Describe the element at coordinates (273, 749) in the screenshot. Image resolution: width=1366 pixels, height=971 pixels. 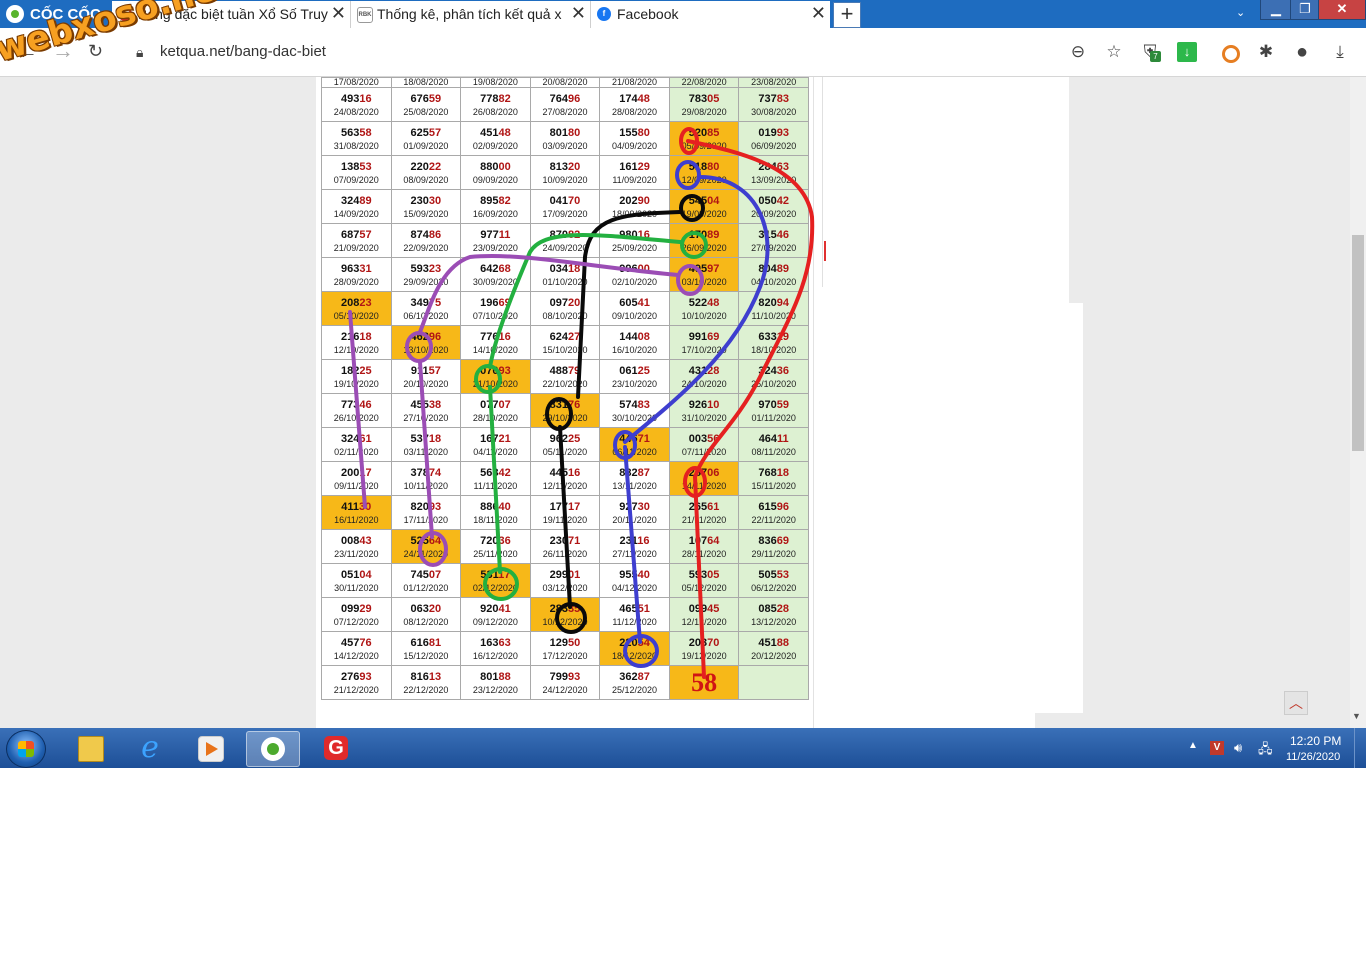
I see `taskbar-coccoc` at that location.